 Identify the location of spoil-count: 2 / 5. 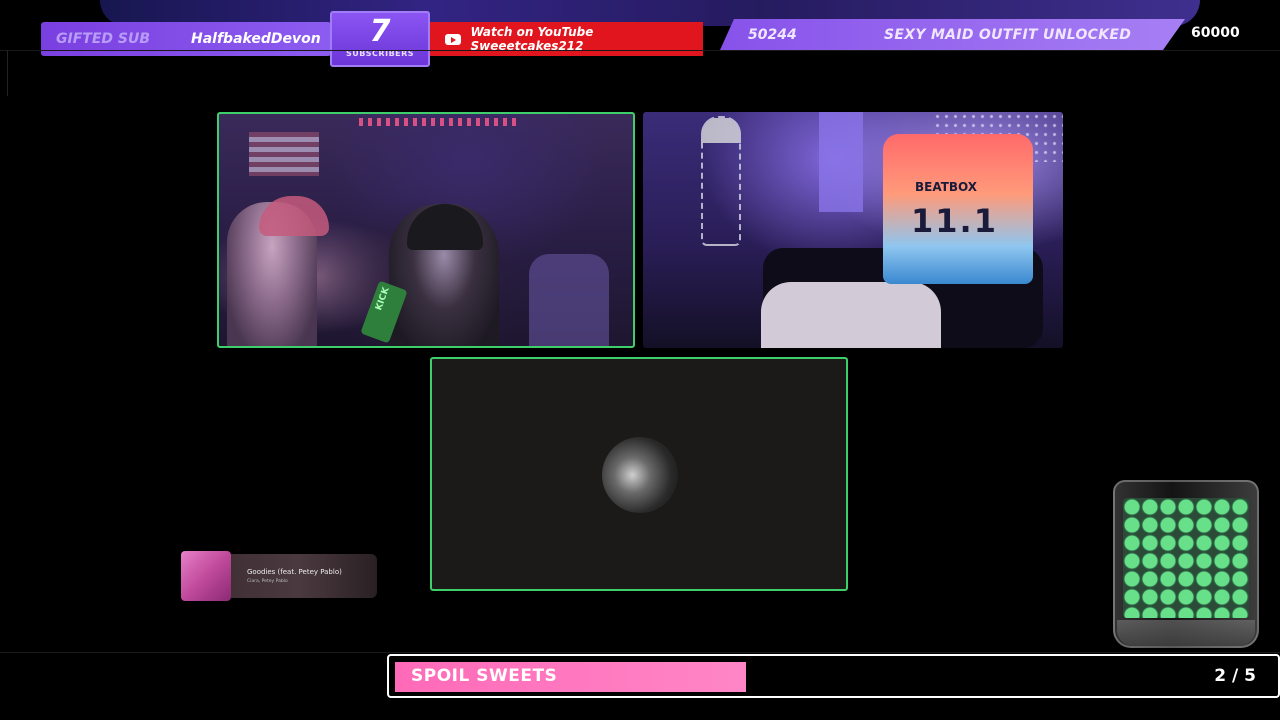
(1235, 676).